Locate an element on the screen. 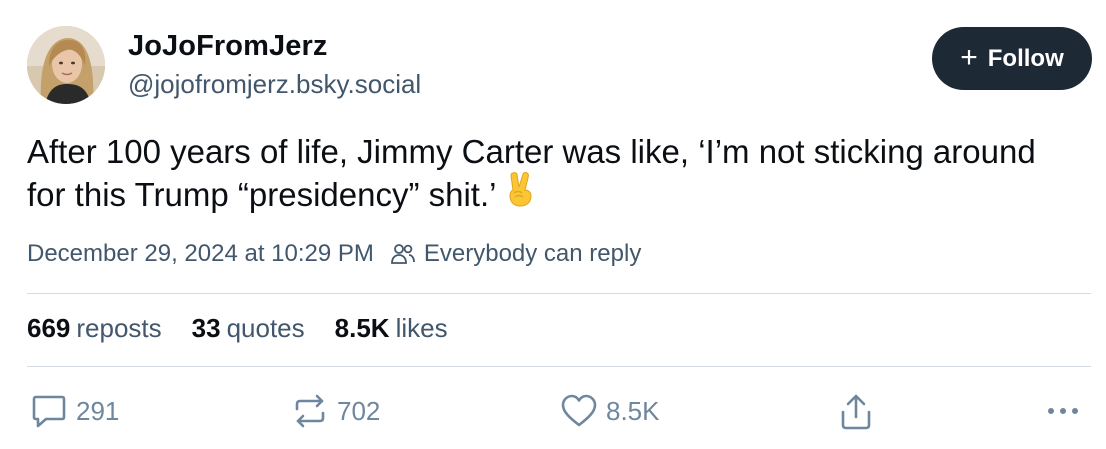 The height and width of the screenshot is (449, 1106). reply-button: 291 is located at coordinates (74, 411).